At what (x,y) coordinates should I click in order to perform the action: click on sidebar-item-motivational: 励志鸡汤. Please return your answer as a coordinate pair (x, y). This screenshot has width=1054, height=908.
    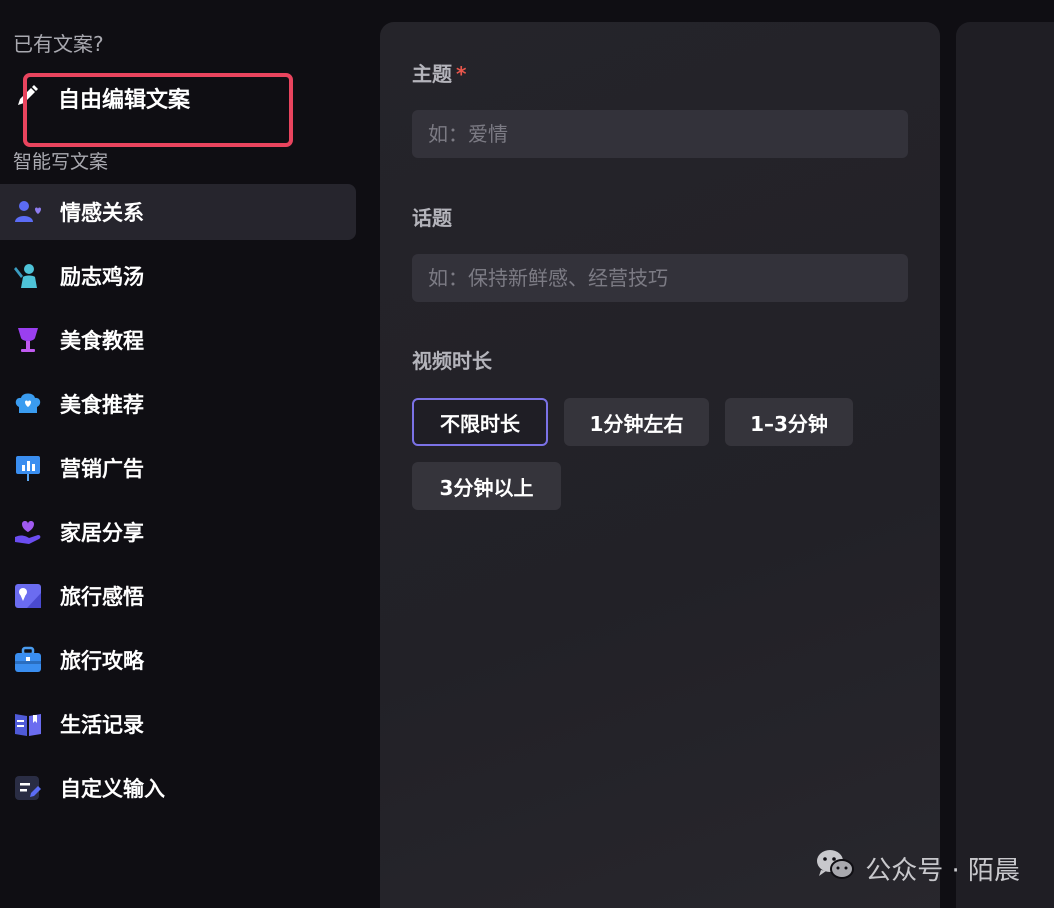
    Looking at the image, I should click on (178, 276).